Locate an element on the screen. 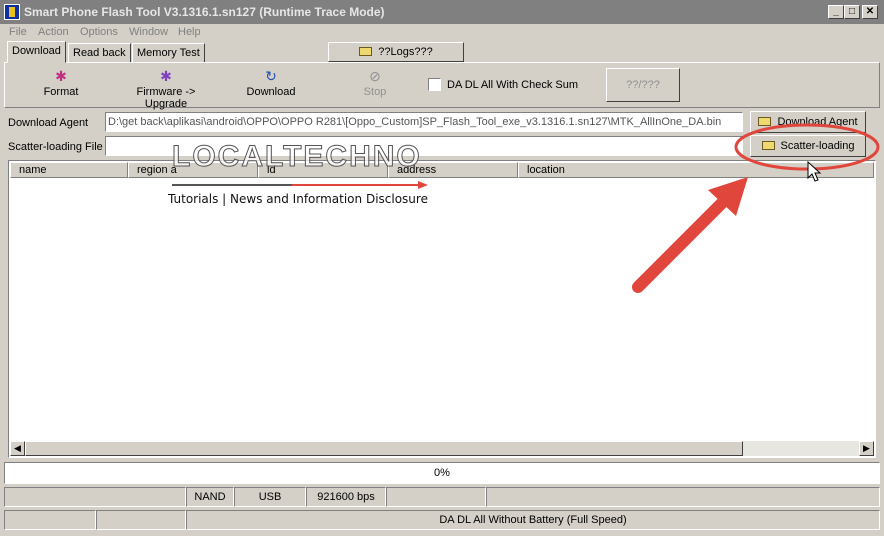 This screenshot has width=884, height=536. logs-button: ??Logs??? is located at coordinates (396, 52).